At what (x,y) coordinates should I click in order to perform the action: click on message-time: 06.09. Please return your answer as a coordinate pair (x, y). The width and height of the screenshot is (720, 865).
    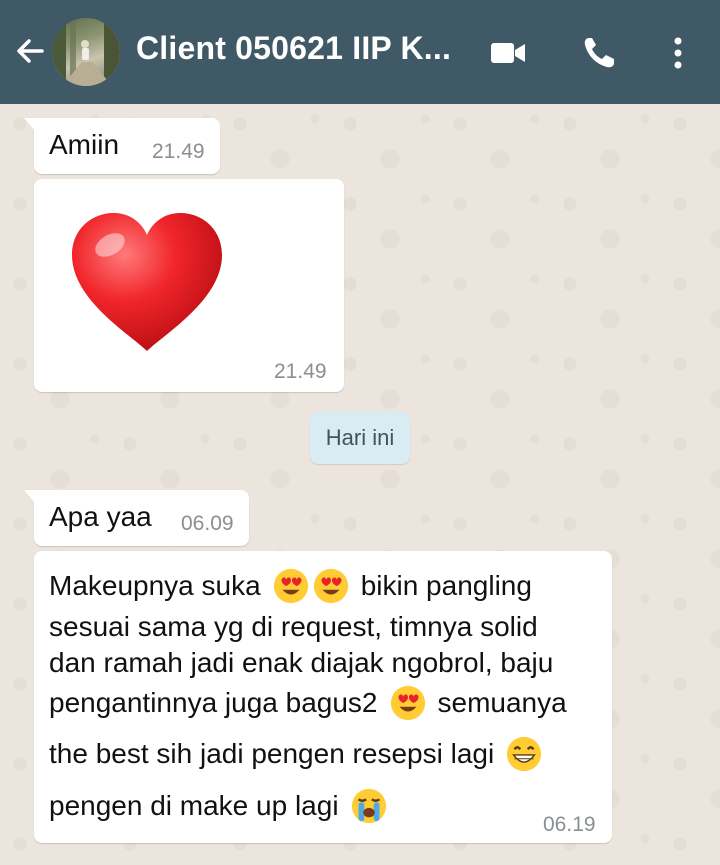
    Looking at the image, I should click on (207, 523).